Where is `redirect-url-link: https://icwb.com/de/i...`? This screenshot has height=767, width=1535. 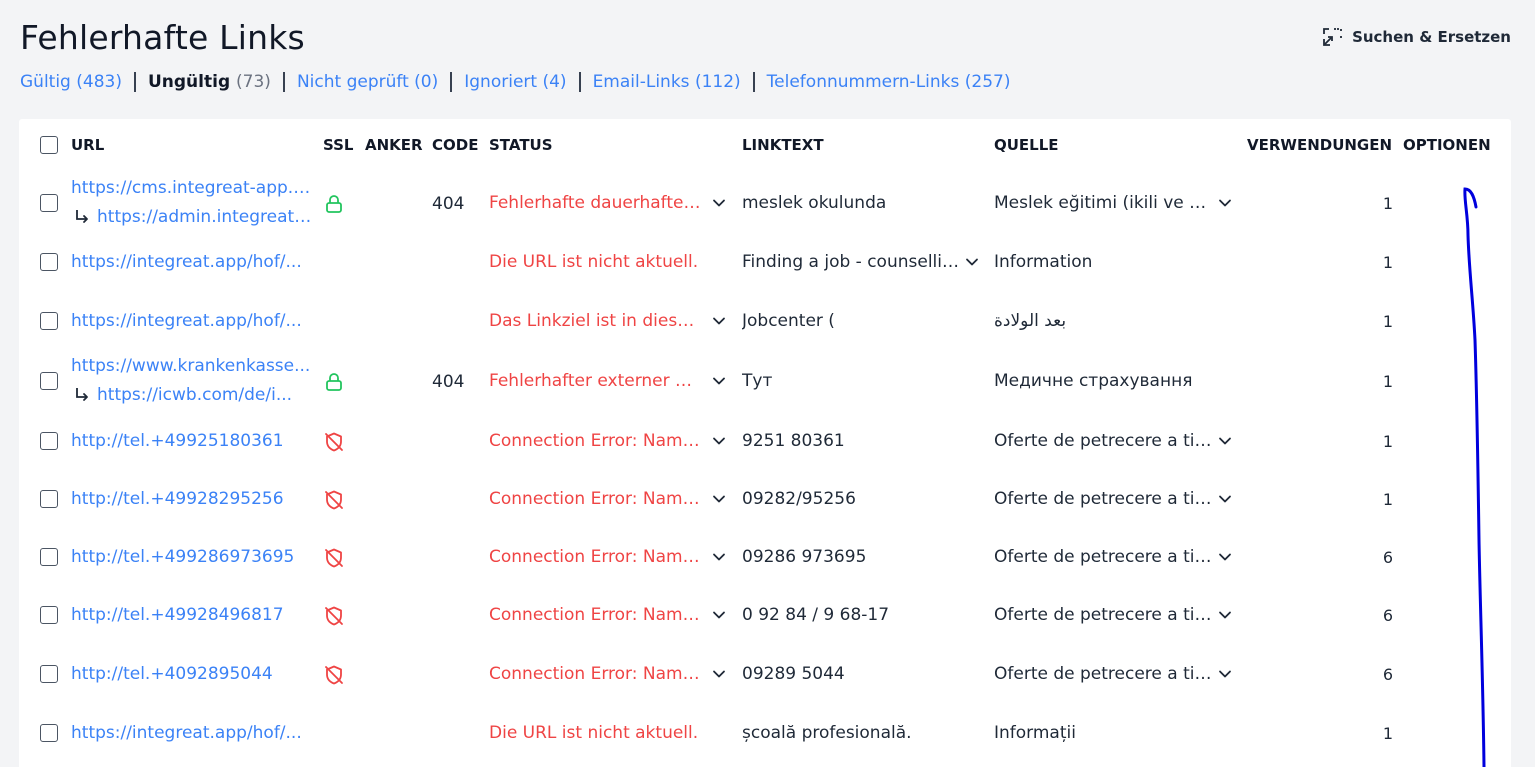
redirect-url-link: https://icwb.com/de/i... is located at coordinates (205, 395).